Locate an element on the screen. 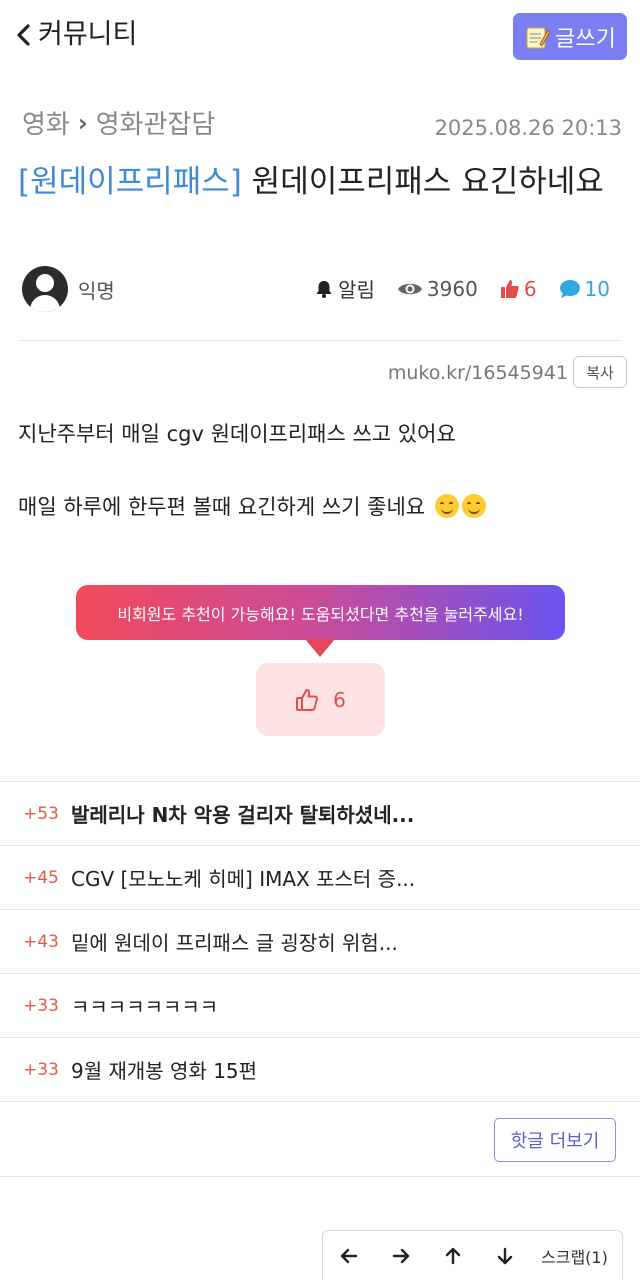 This screenshot has height=1280, width=640. recommend-count: 6 is located at coordinates (339, 699).